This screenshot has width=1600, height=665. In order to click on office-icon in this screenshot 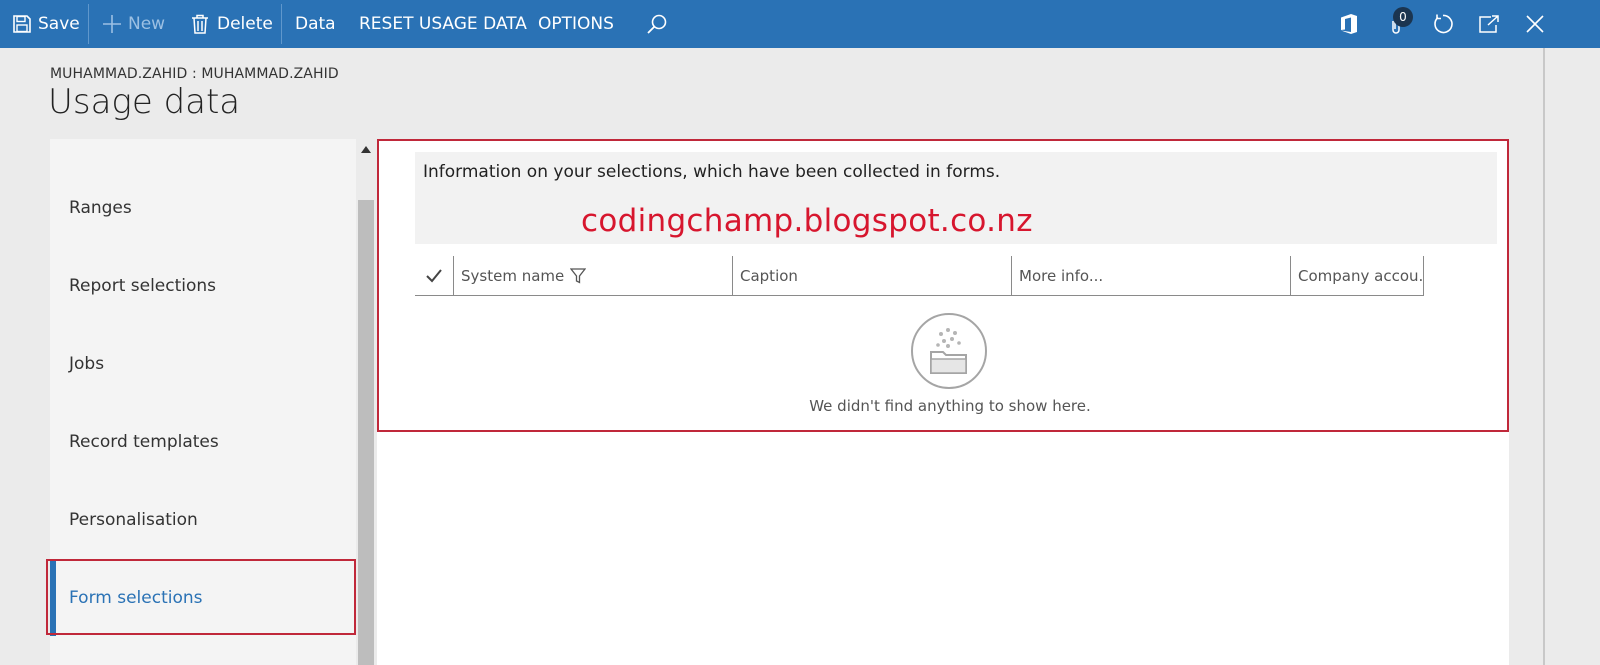, I will do `click(1349, 24)`.